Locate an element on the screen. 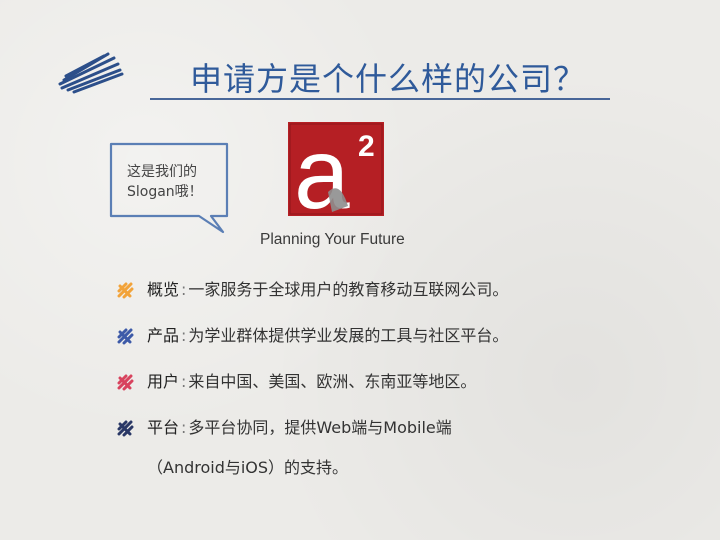  tagline: Planning Your Future is located at coordinates (332, 239).